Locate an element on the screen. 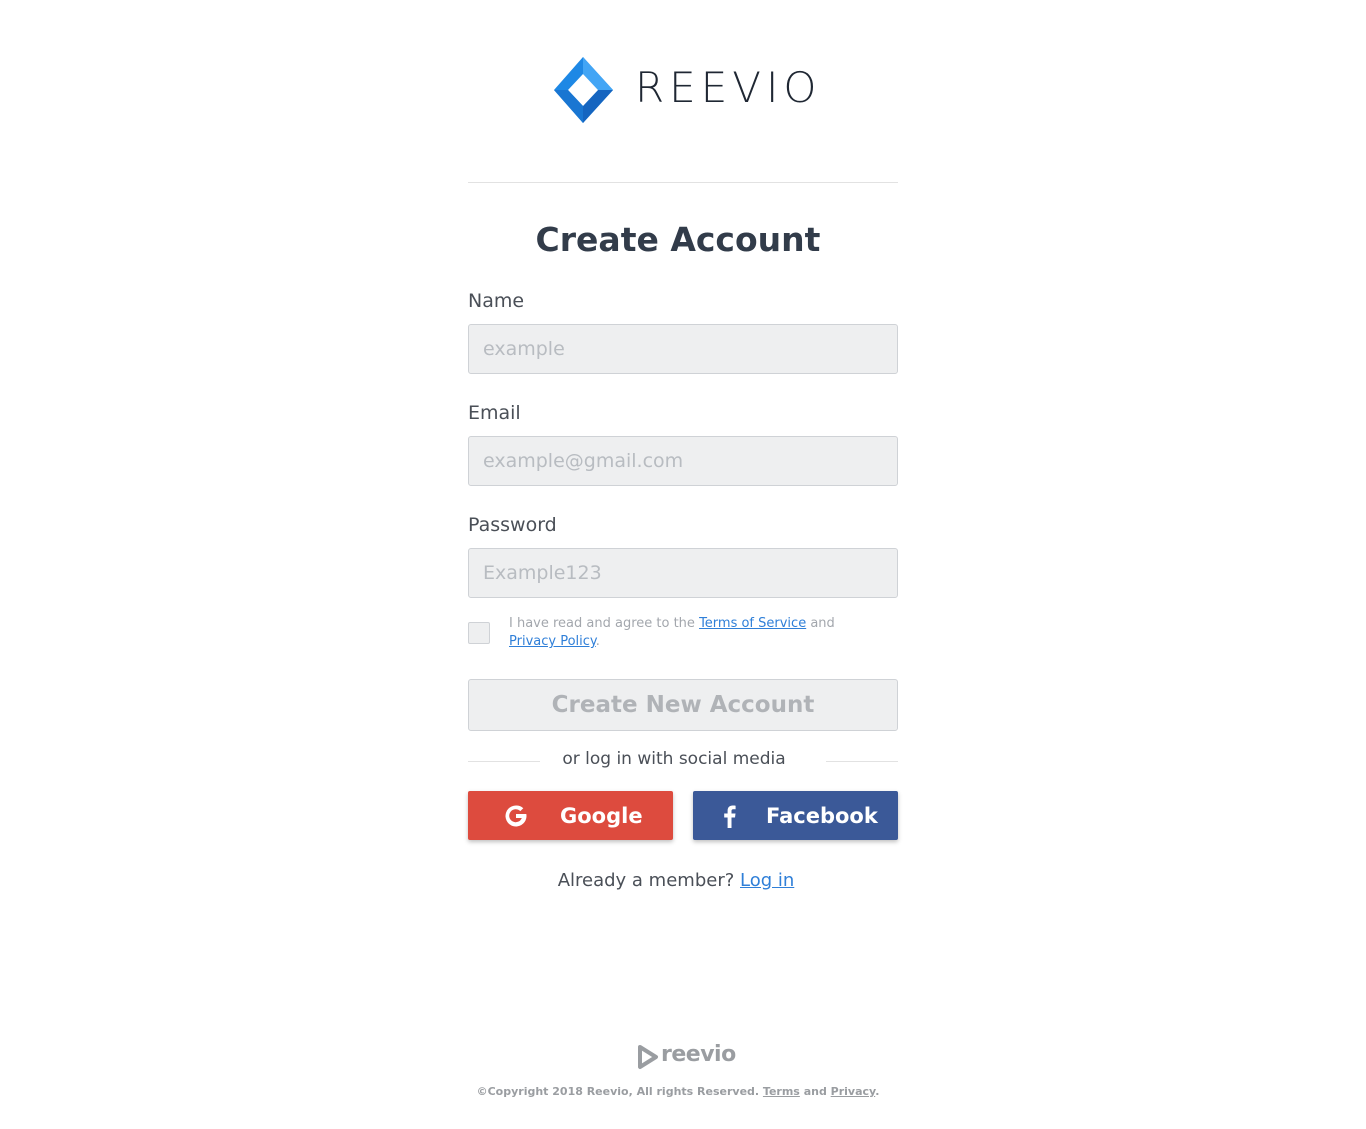 The image size is (1366, 1129). social-divider-left is located at coordinates (504, 761).